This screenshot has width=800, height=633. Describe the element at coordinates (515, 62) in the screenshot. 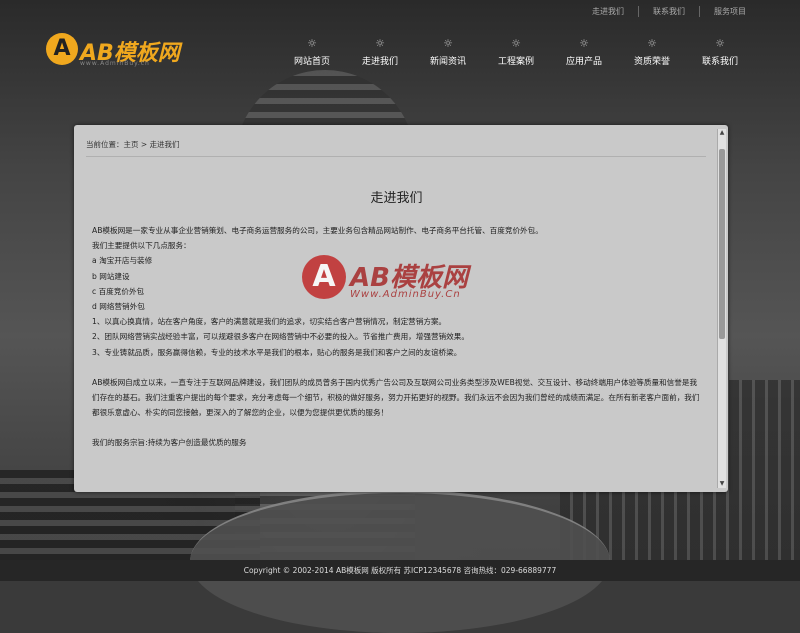

I see `nav-label: 工程案例` at that location.